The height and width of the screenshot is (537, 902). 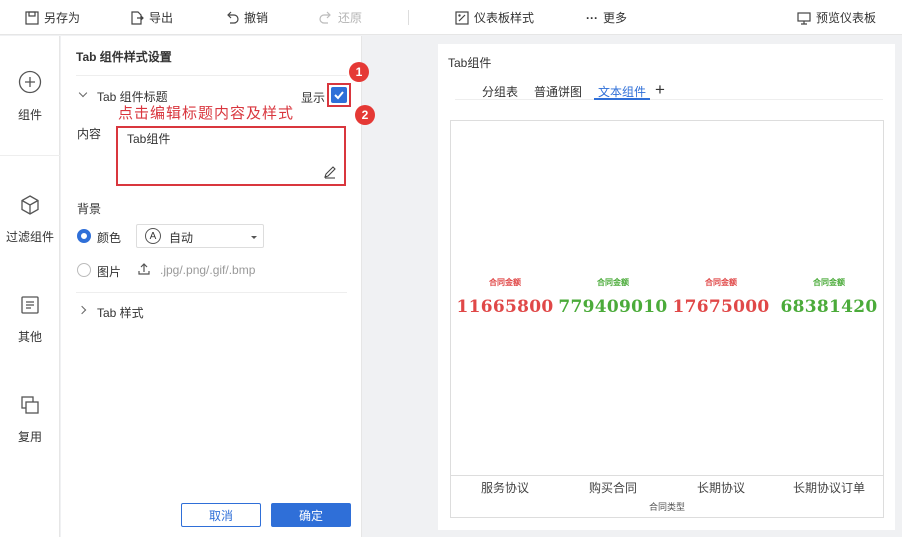 What do you see at coordinates (829, 307) in the screenshot?
I see `value-label: 68381420` at bounding box center [829, 307].